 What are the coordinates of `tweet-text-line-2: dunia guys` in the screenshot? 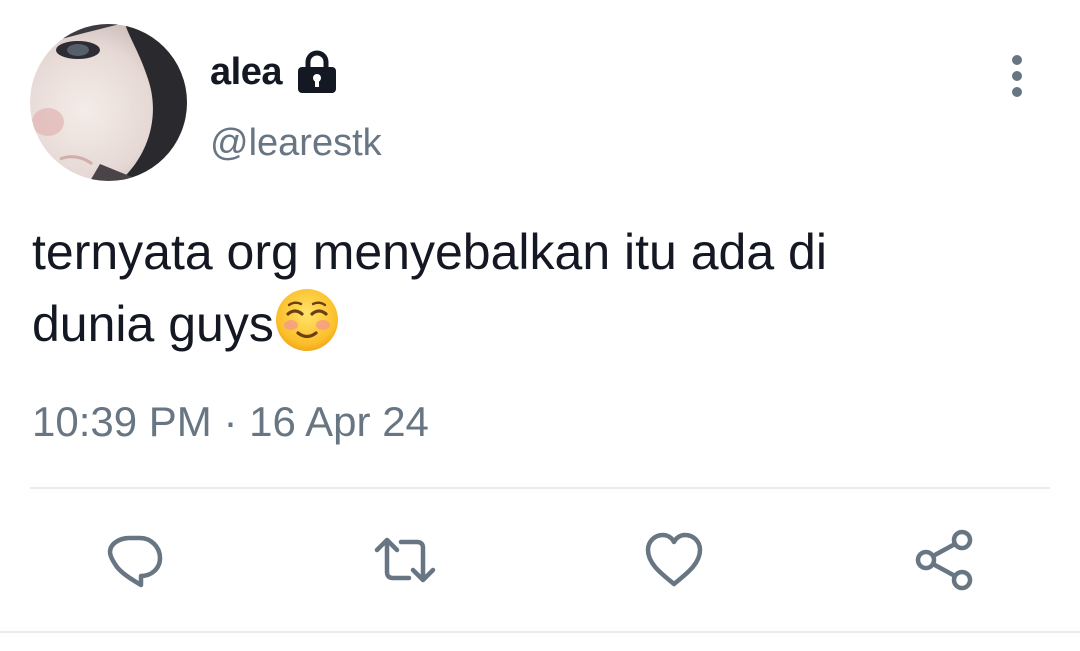 It's located at (542, 323).